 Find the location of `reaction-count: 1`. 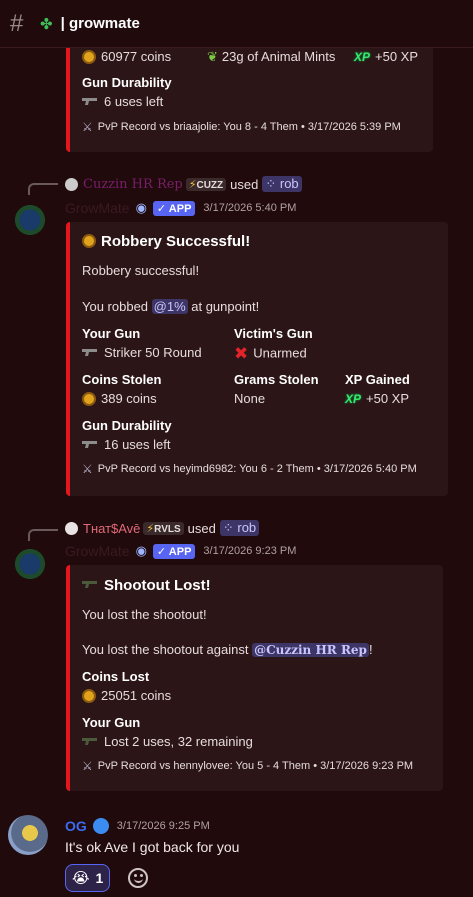

reaction-count: 1 is located at coordinates (99, 878).